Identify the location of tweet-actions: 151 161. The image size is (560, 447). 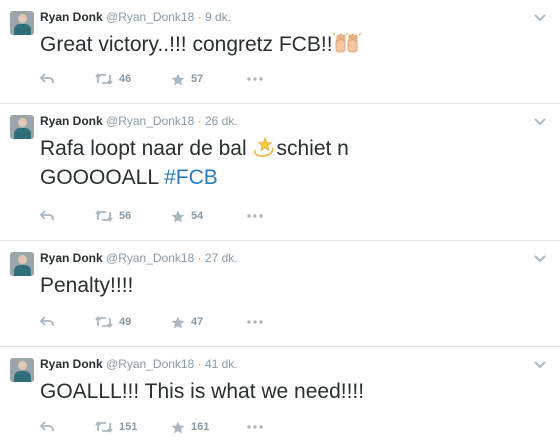
(170, 427).